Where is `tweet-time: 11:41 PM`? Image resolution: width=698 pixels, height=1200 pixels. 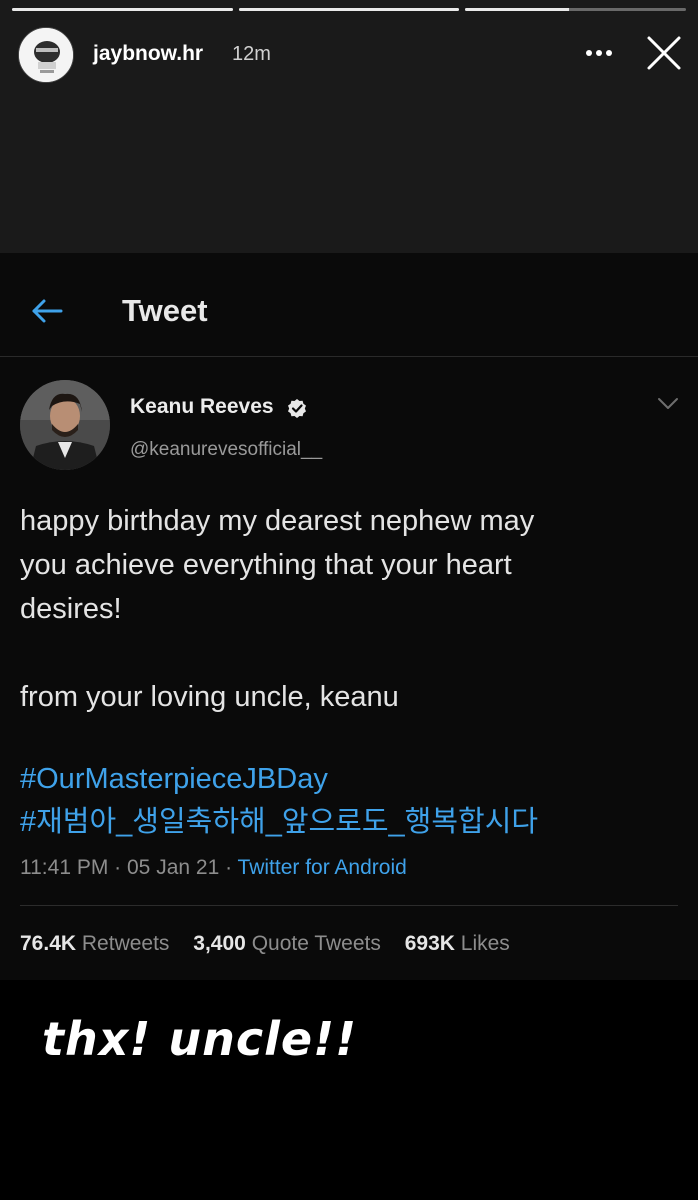 tweet-time: 11:41 PM is located at coordinates (64, 867).